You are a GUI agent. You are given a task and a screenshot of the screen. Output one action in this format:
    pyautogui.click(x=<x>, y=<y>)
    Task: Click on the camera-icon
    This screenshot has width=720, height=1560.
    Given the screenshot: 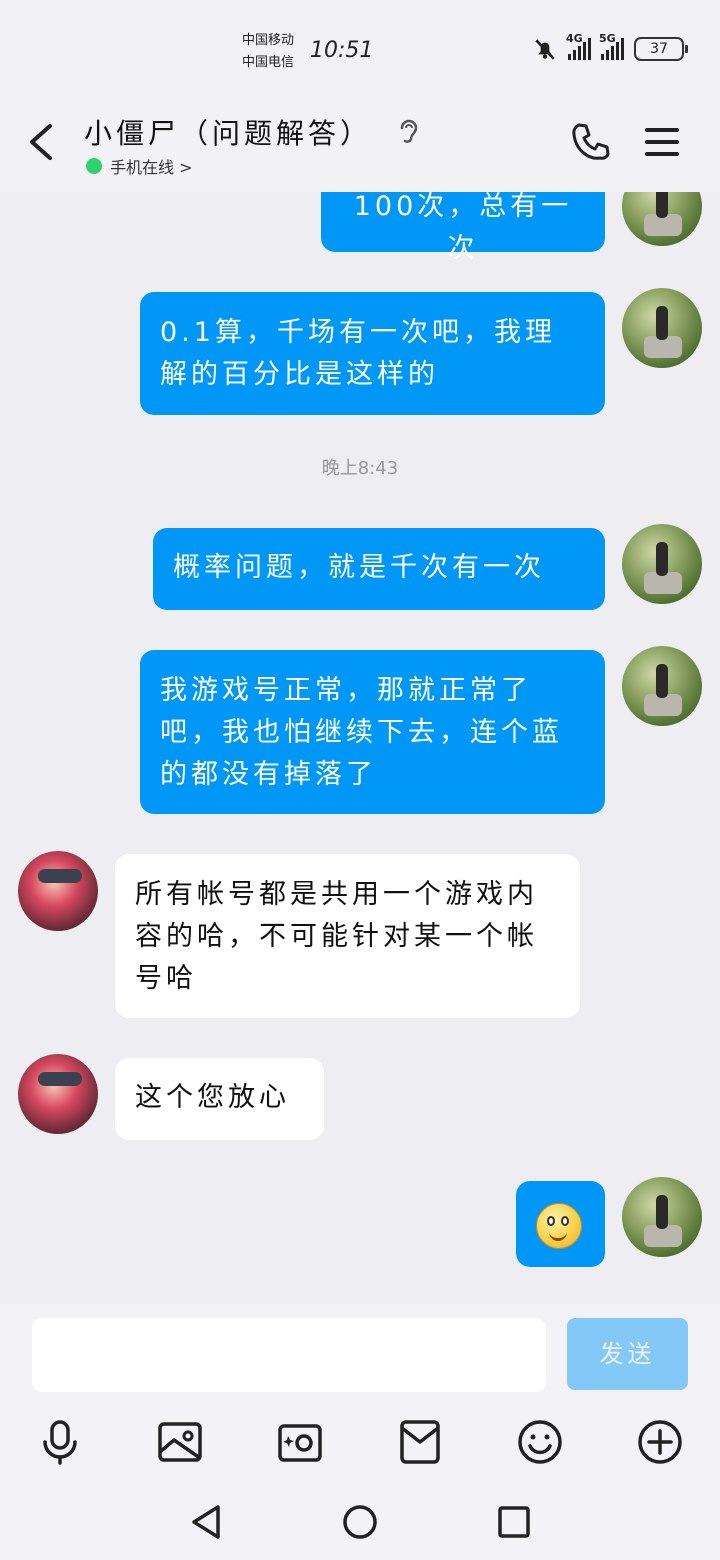 What is the action you would take?
    pyautogui.click(x=300, y=1442)
    